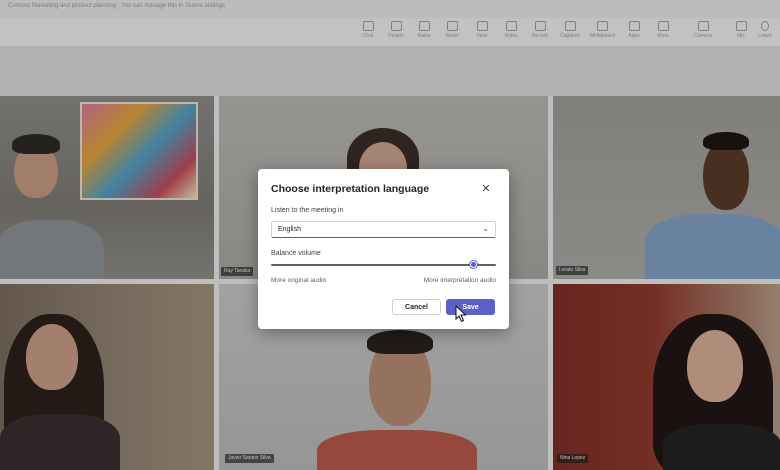 This screenshot has height=470, width=780. What do you see at coordinates (289, 229) in the screenshot?
I see `selected-language: English` at bounding box center [289, 229].